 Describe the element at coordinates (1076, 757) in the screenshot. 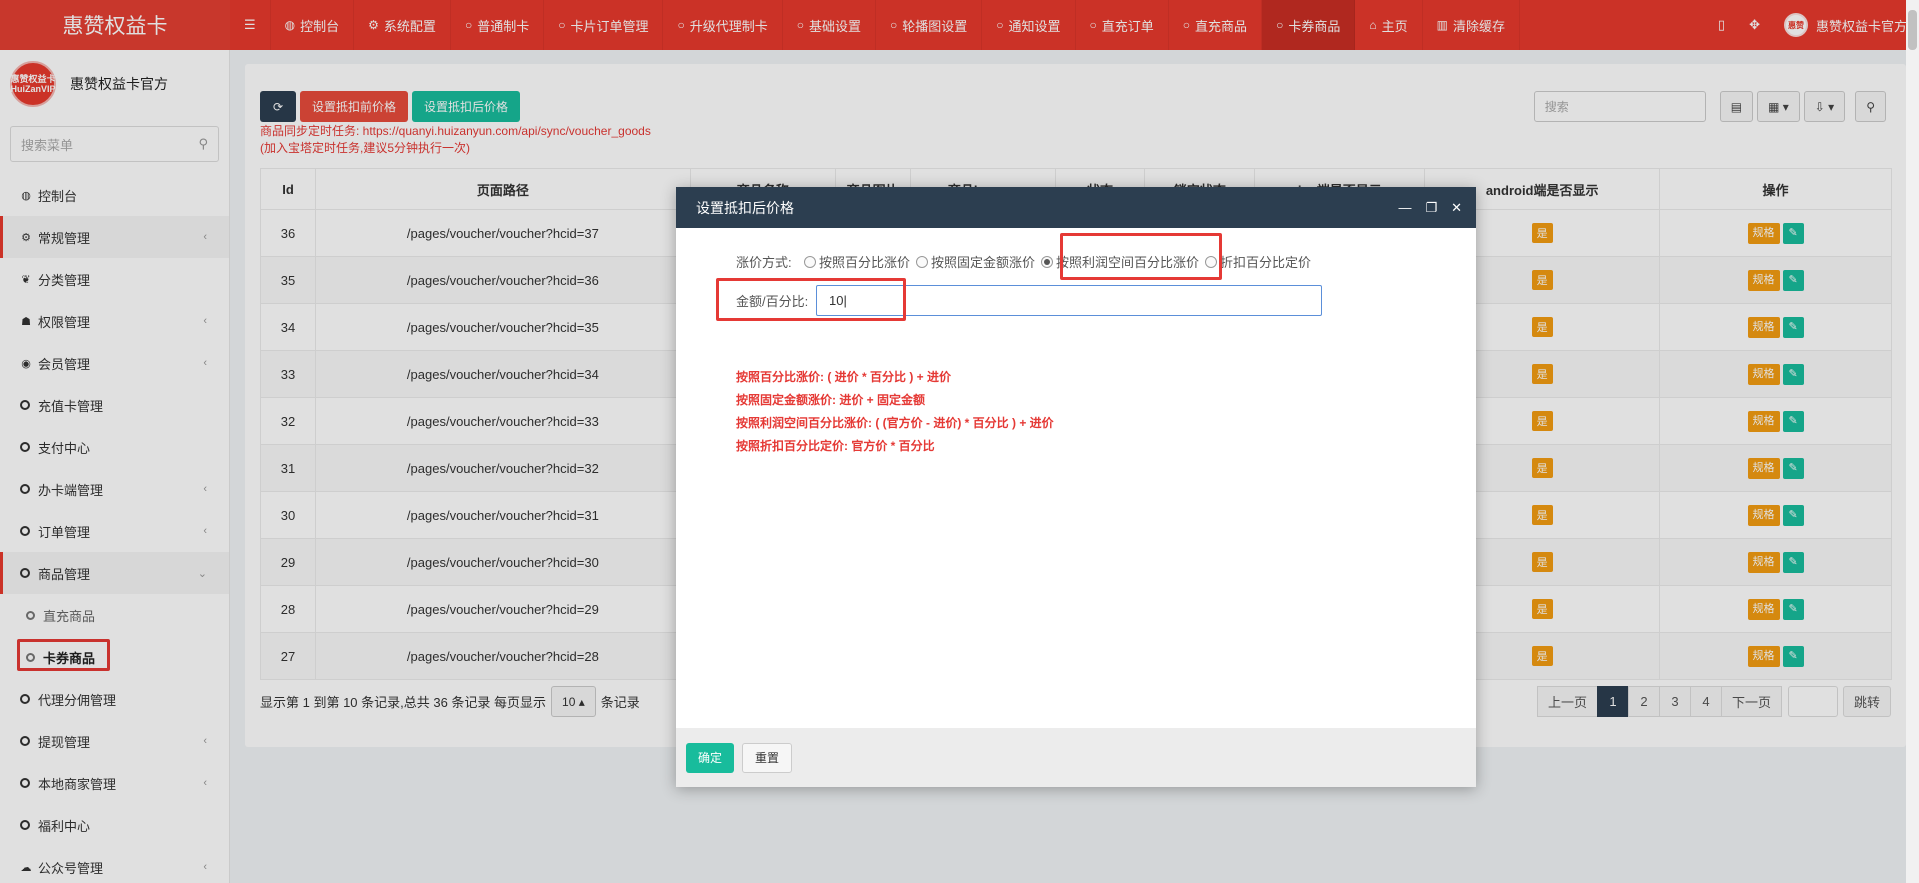

I see `modal-footer: 确定 重置` at that location.